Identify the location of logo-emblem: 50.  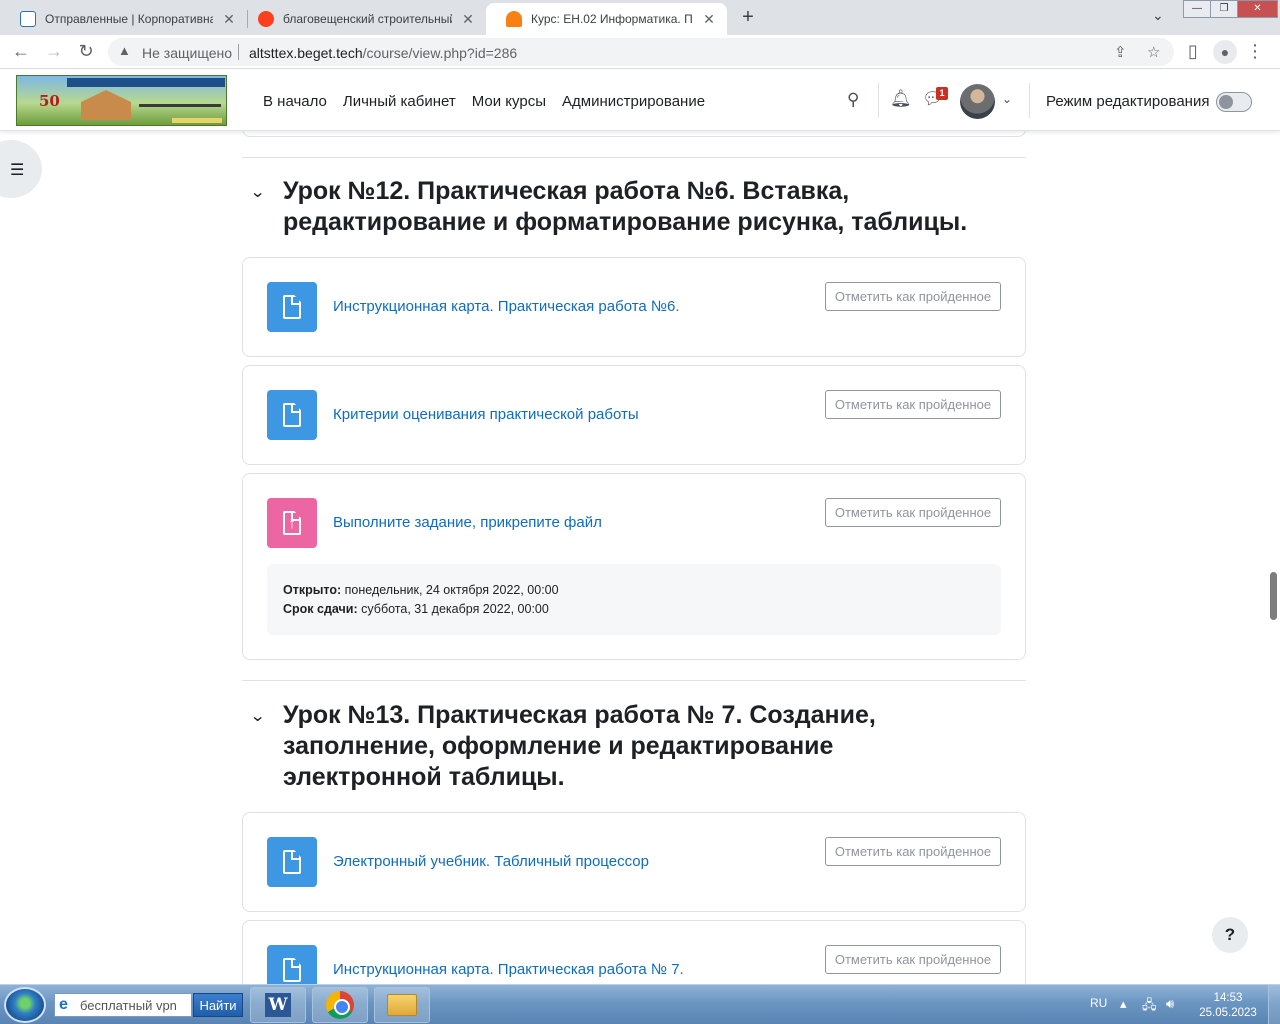
(49, 101).